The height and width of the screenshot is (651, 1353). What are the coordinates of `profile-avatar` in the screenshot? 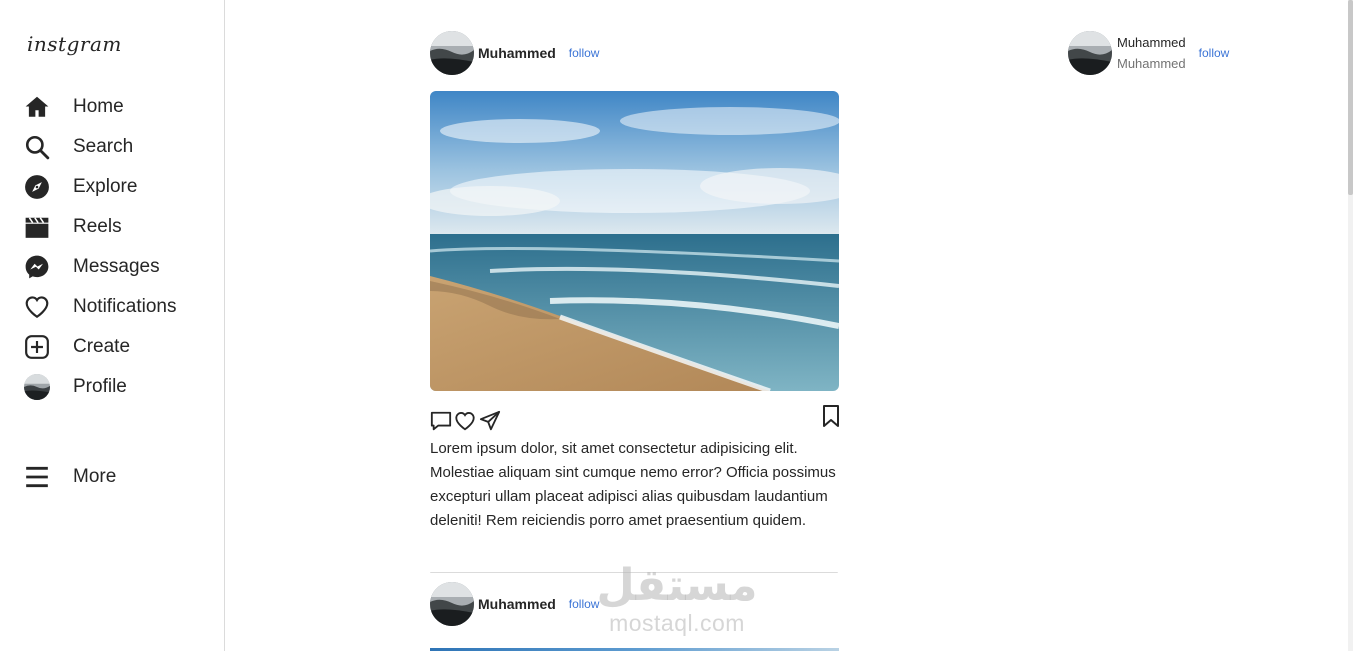 It's located at (37, 387).